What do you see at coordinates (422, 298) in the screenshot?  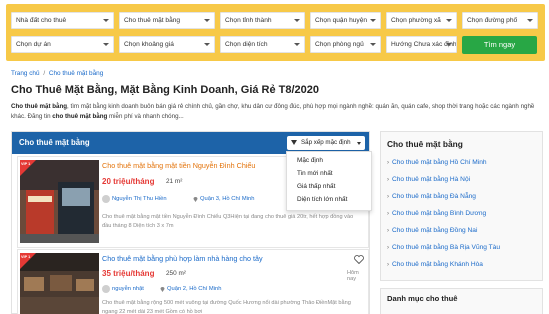 I see `sidebar-second-title: Danh mục cho thuê` at bounding box center [422, 298].